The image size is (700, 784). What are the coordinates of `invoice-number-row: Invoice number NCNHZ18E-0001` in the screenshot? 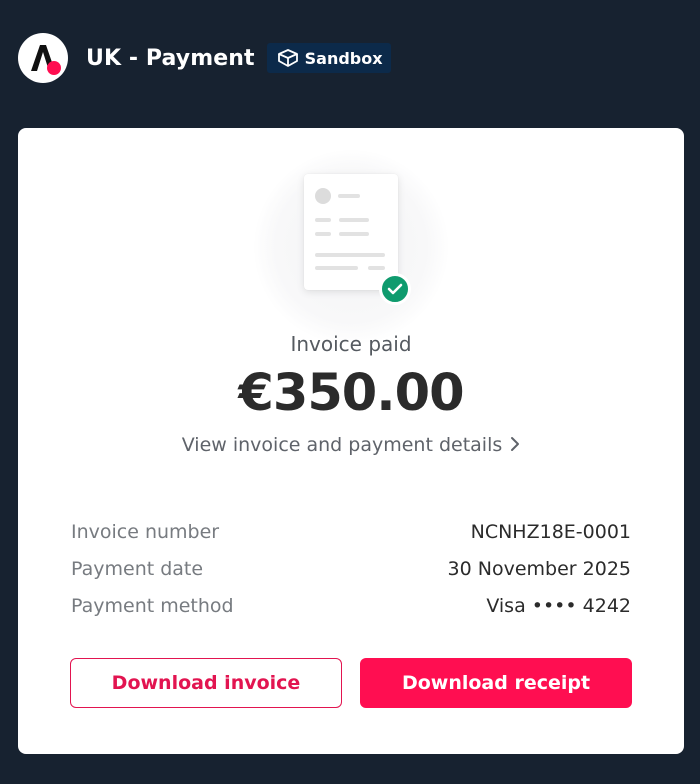 It's located at (351, 531).